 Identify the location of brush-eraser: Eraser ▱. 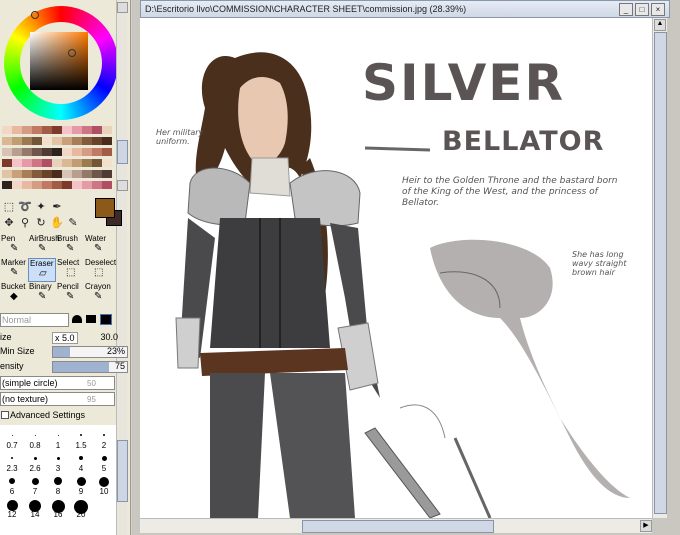
(42, 270).